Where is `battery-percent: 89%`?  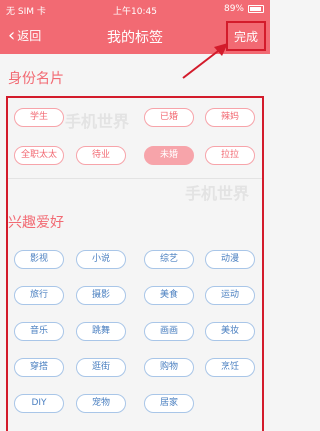 battery-percent: 89% is located at coordinates (233, 9).